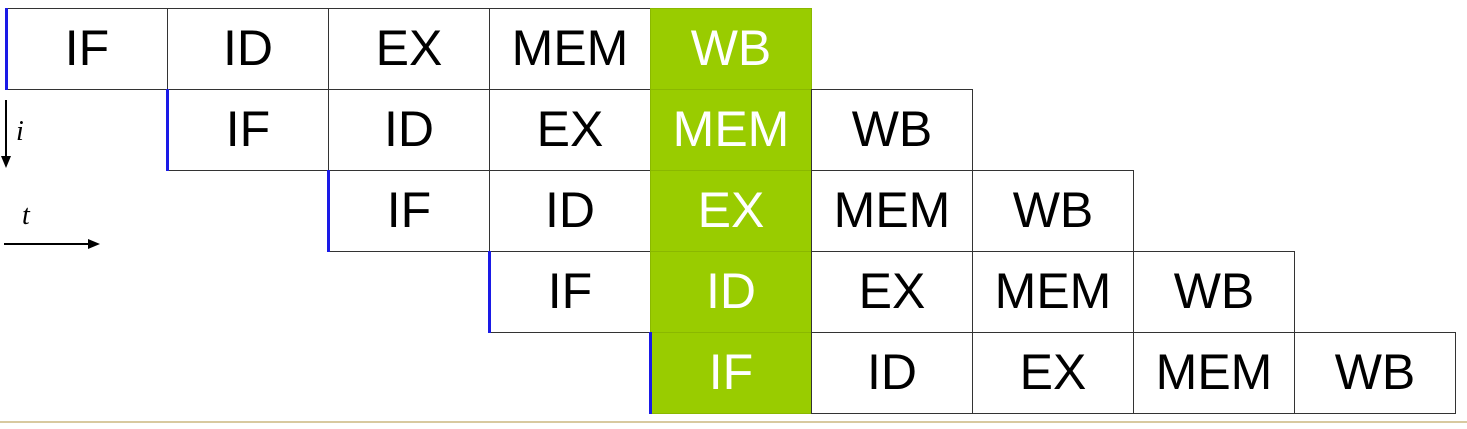  I want to click on time-axis-label: t, so click(26, 215).